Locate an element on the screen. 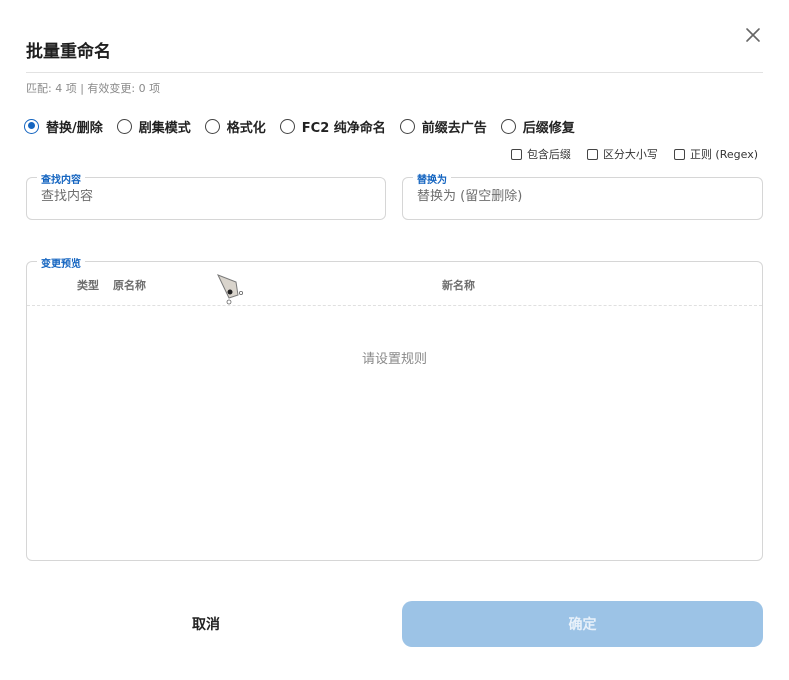 Image resolution: width=789 pixels, height=680 pixels. mode-episode: 剧集模式 is located at coordinates (153, 126).